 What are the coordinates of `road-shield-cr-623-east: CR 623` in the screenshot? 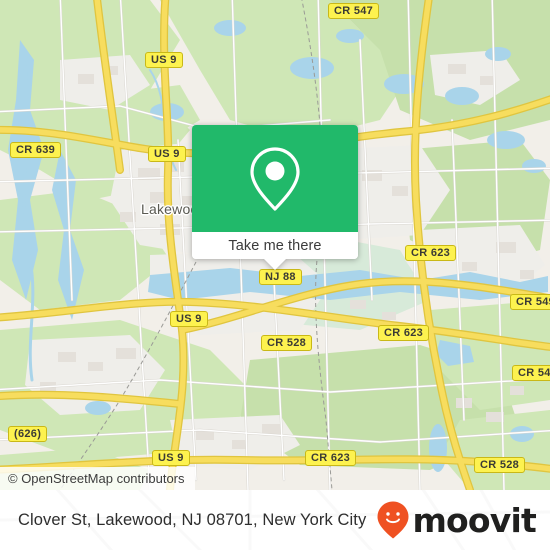 It's located at (431, 253).